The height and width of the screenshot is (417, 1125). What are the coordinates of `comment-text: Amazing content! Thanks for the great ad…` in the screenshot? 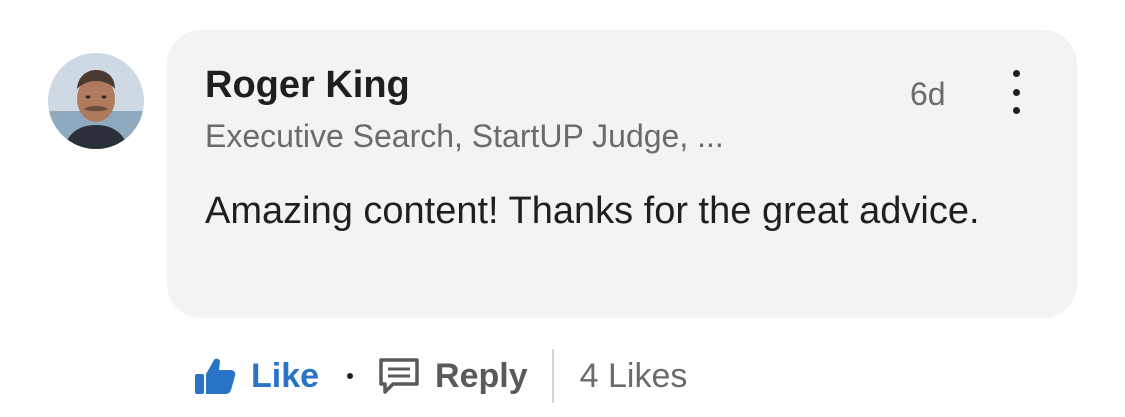 It's located at (592, 211).